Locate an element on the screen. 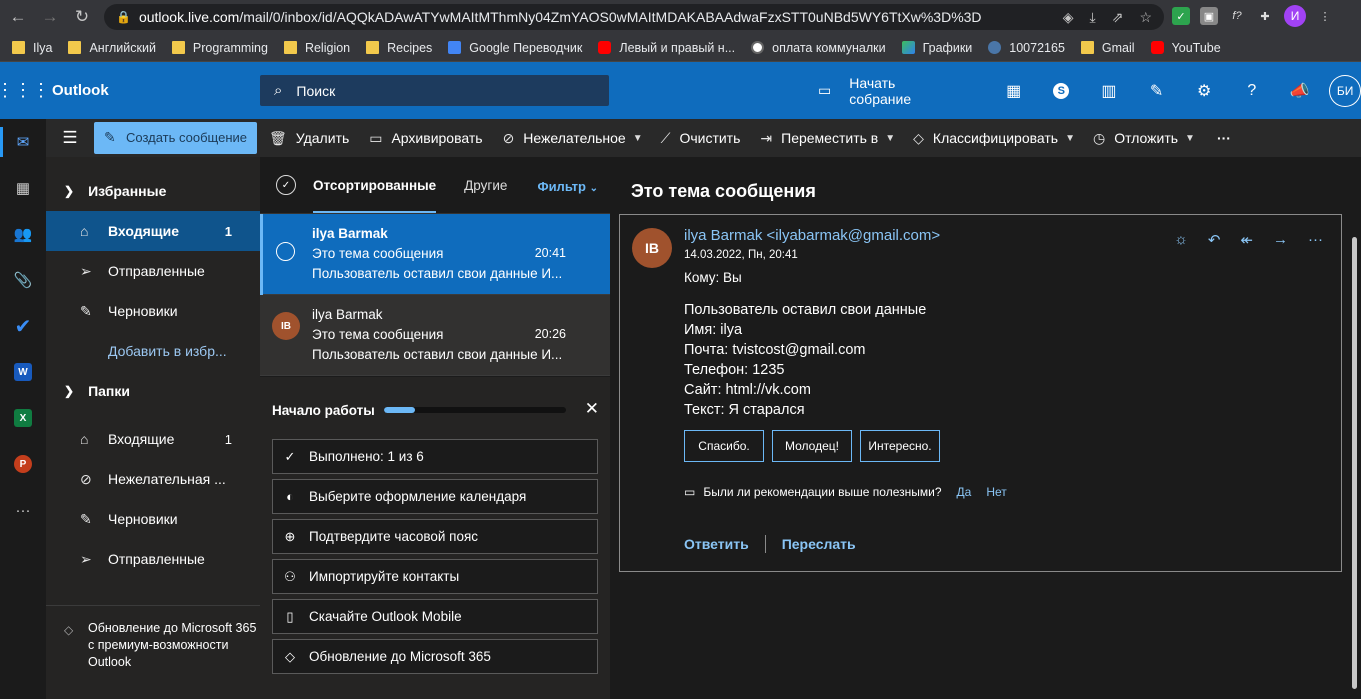 This screenshot has width=1361, height=699. quick-reply-button: Спасибо. is located at coordinates (724, 446).